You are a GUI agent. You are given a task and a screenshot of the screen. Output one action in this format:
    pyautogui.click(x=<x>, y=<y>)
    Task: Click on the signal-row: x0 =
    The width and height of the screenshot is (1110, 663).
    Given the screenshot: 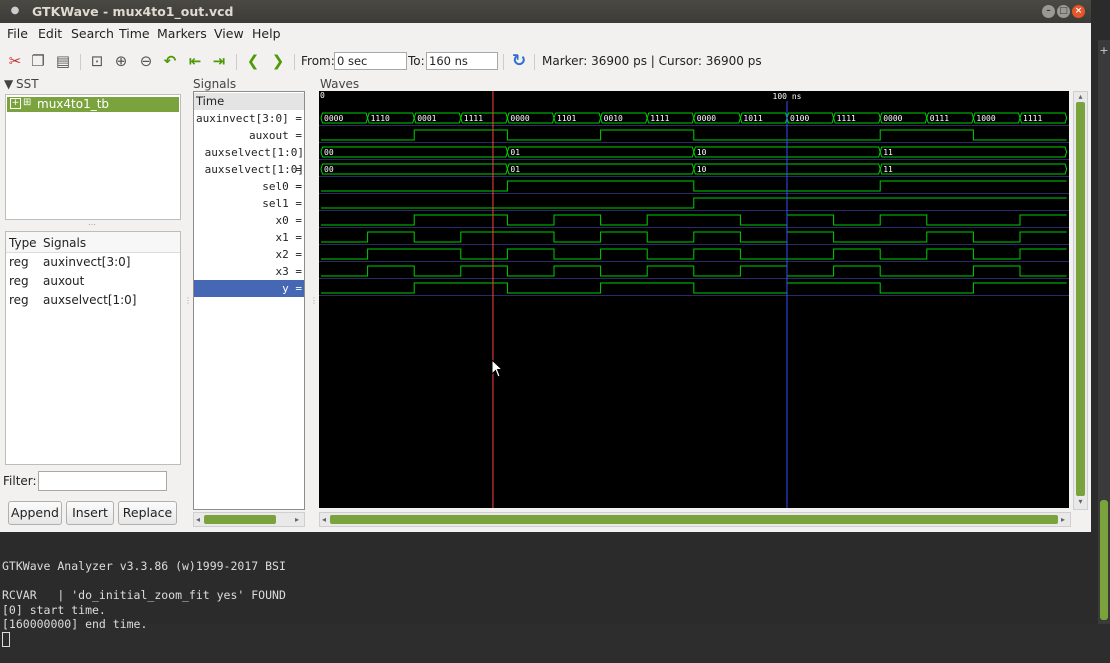 What is the action you would take?
    pyautogui.click(x=249, y=220)
    